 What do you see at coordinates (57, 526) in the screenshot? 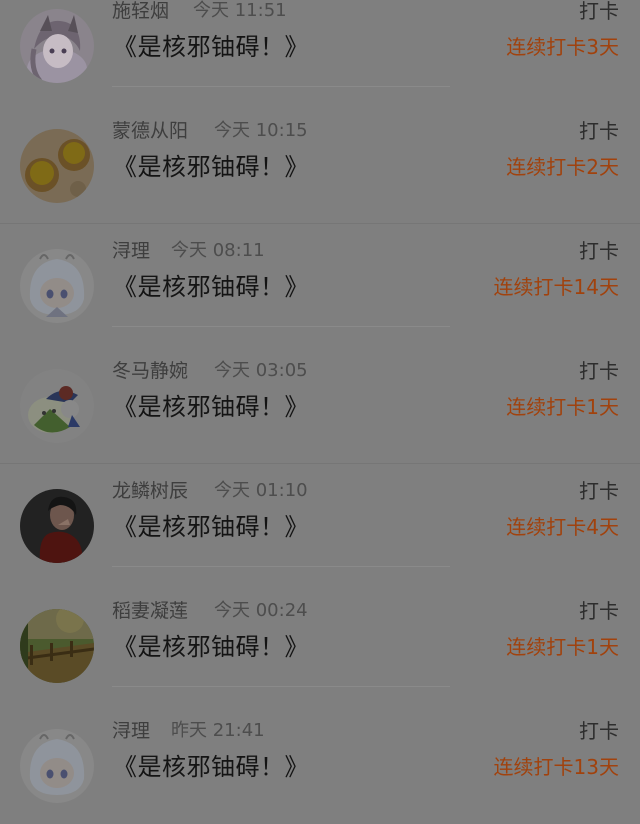
I see `portrait-photo-avatar` at bounding box center [57, 526].